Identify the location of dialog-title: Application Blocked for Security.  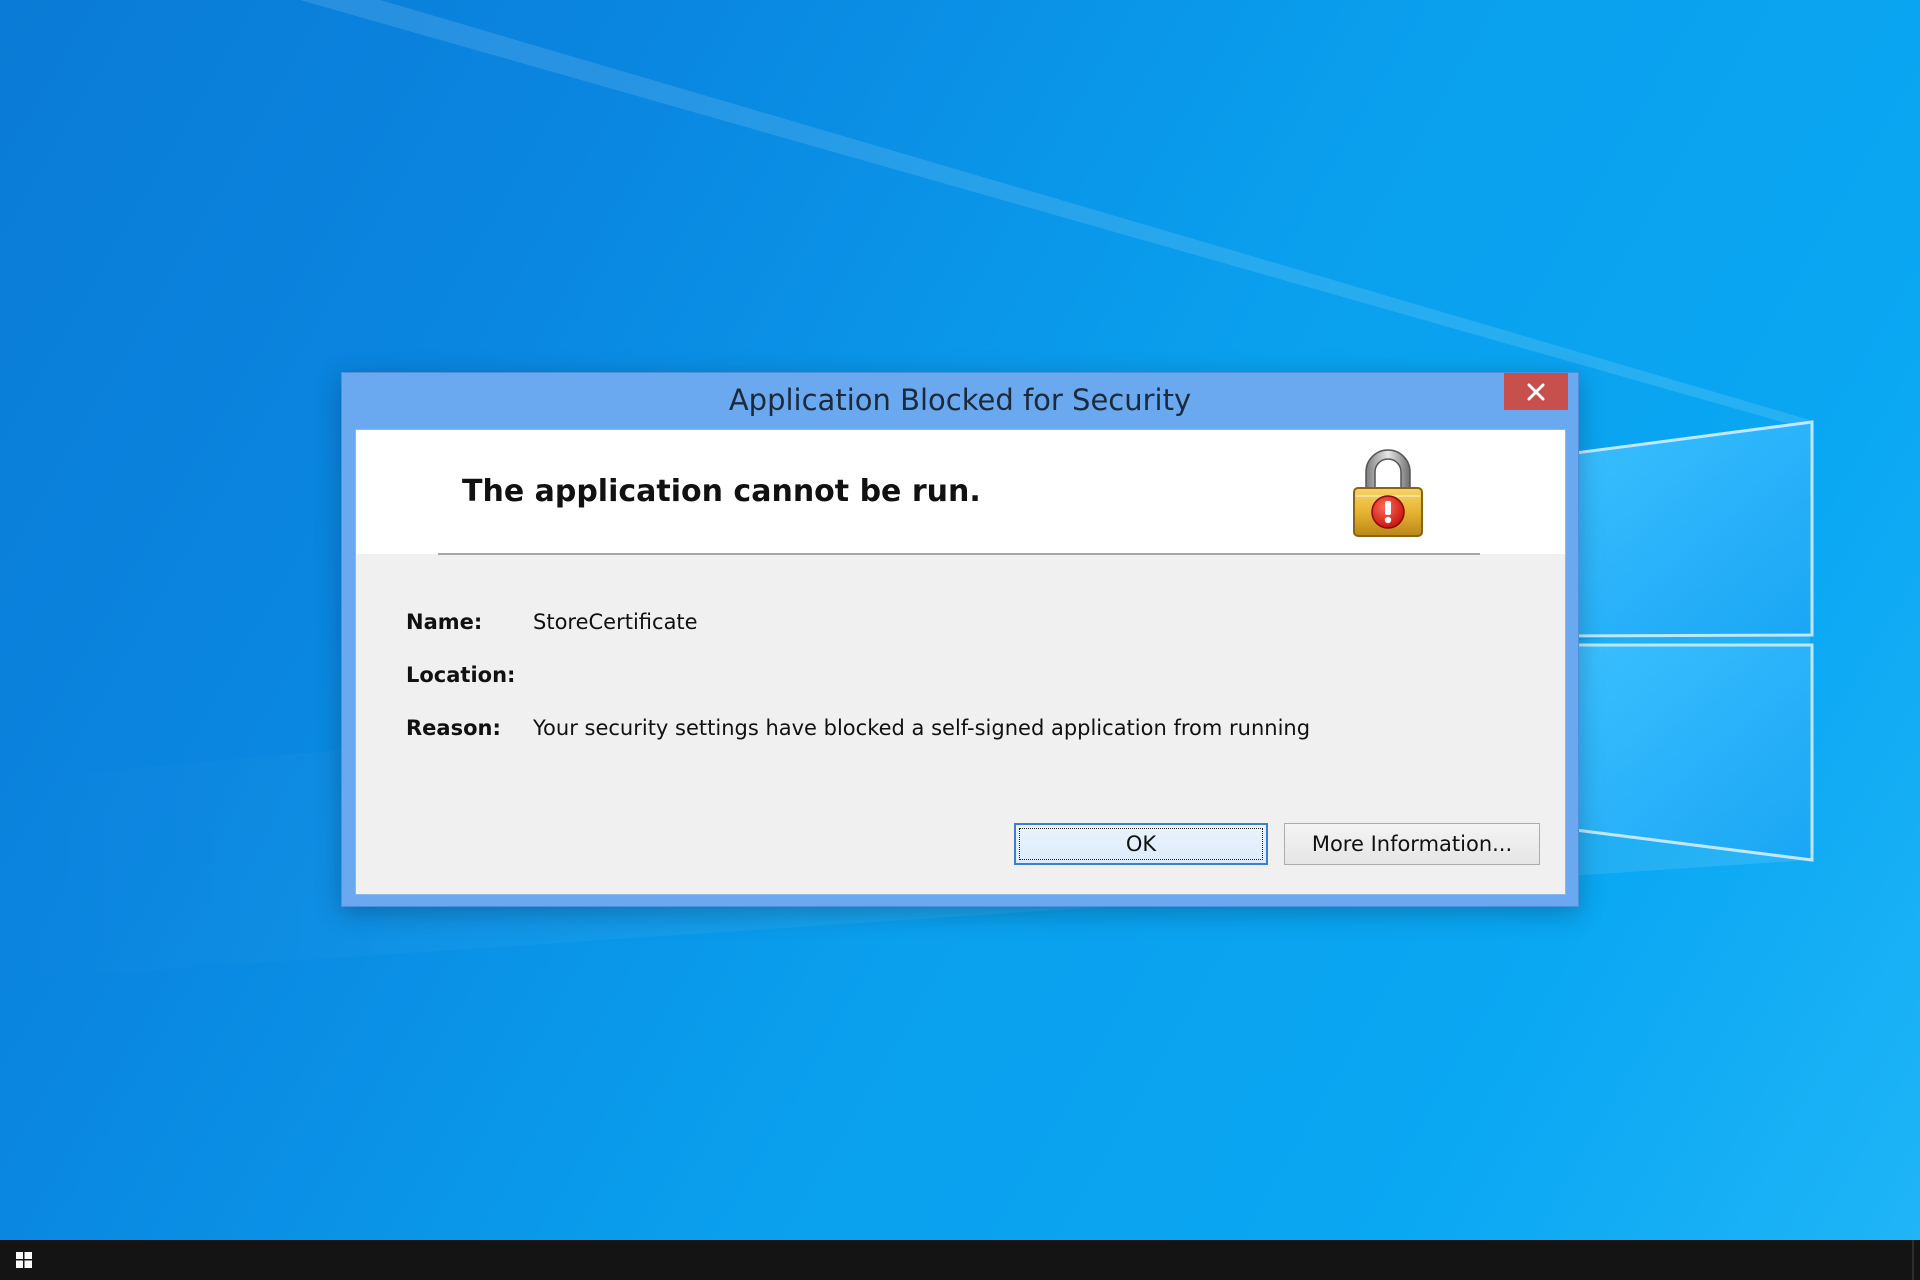
(960, 400).